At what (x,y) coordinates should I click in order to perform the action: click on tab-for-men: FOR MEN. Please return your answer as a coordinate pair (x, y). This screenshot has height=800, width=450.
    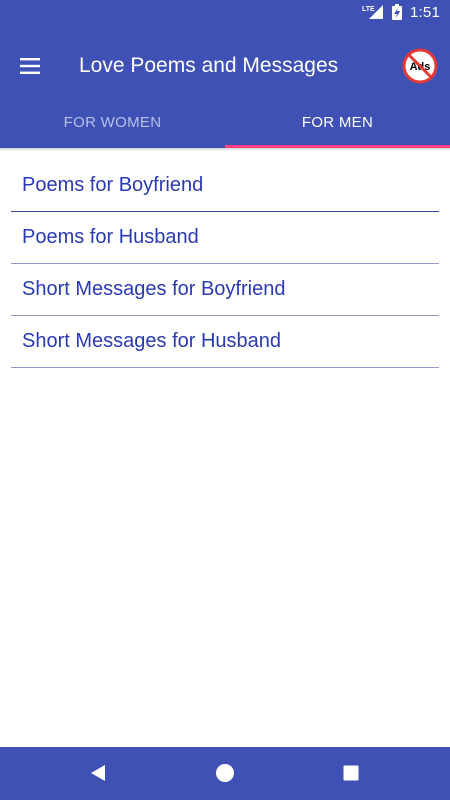
    Looking at the image, I should click on (337, 122).